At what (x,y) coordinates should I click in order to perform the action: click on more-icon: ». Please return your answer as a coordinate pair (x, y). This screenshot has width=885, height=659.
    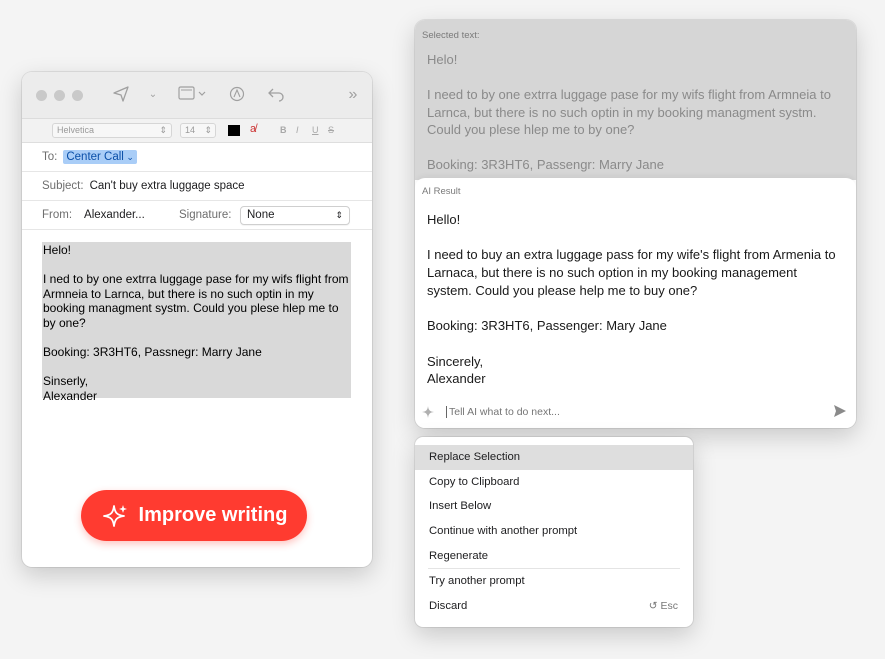
    Looking at the image, I should click on (353, 95).